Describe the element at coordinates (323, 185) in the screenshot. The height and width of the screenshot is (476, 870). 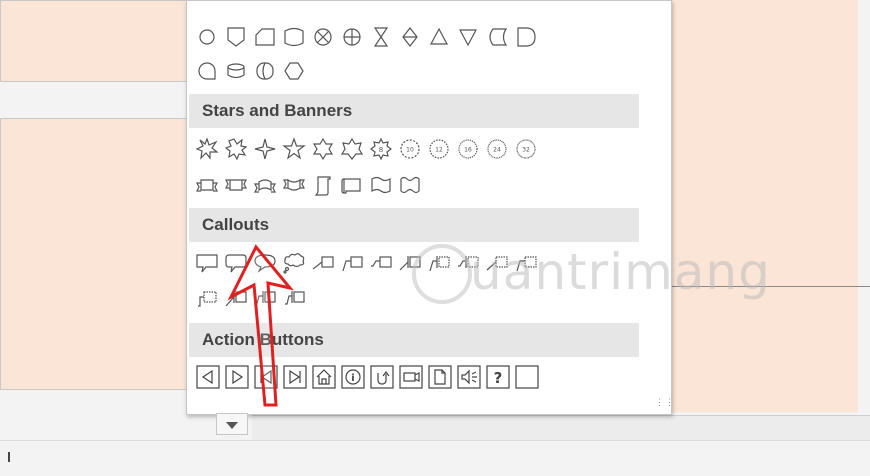
I see `vertical-scroll-icon` at that location.